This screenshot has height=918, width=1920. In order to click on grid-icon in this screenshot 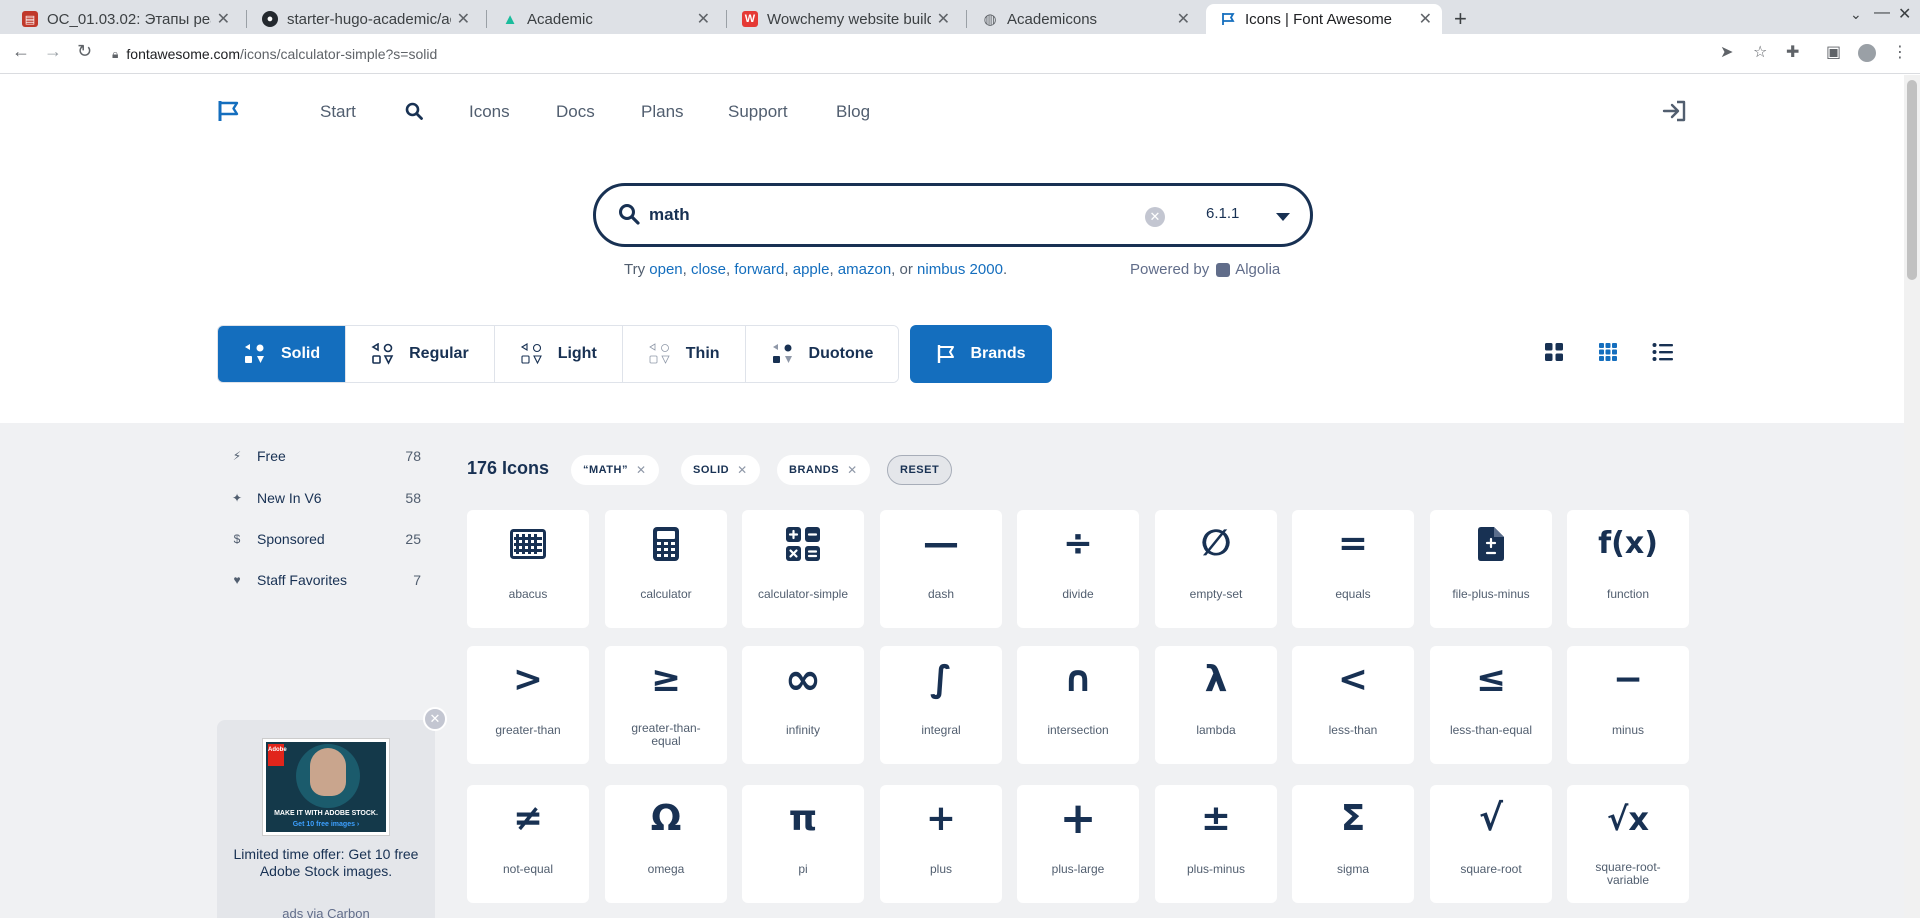, I will do `click(1608, 352)`.